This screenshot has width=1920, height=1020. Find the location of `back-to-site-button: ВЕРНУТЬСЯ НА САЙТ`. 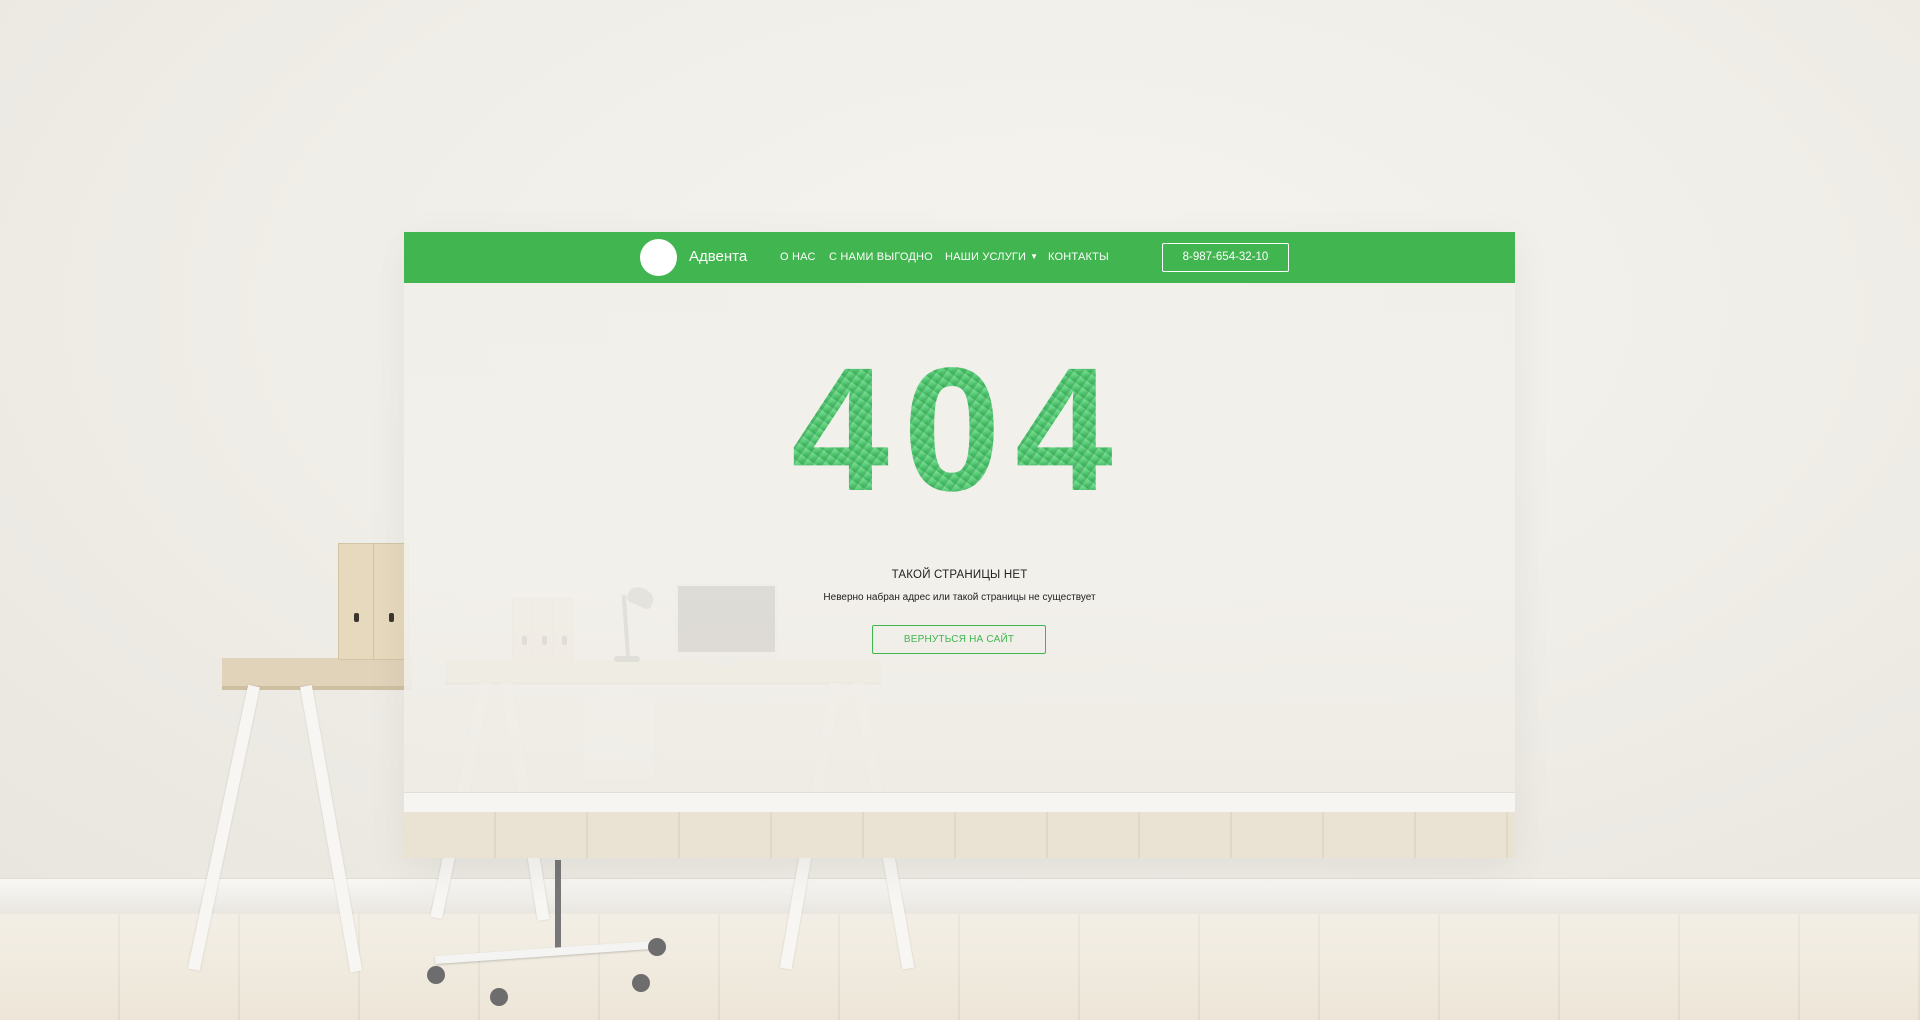

back-to-site-button: ВЕРНУТЬСЯ НА САЙТ is located at coordinates (959, 639).